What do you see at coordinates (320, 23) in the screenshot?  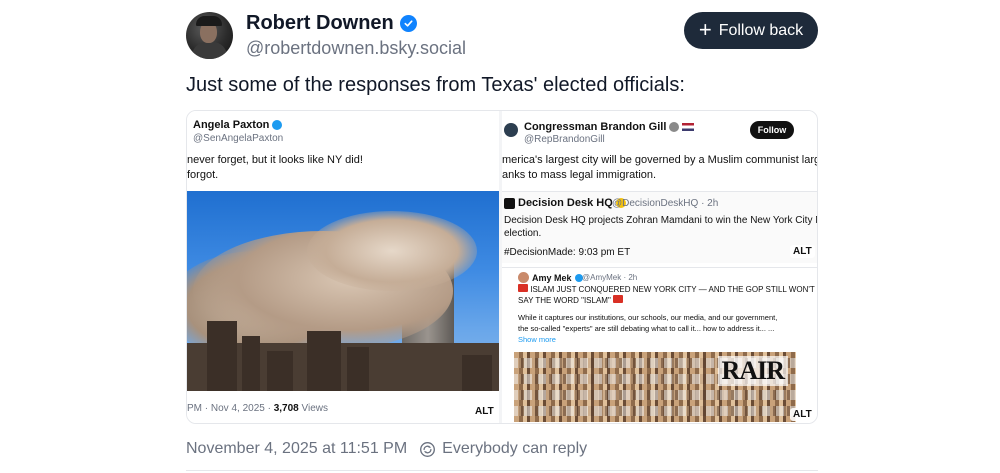 I see `author-display-name: Robert Downen` at bounding box center [320, 23].